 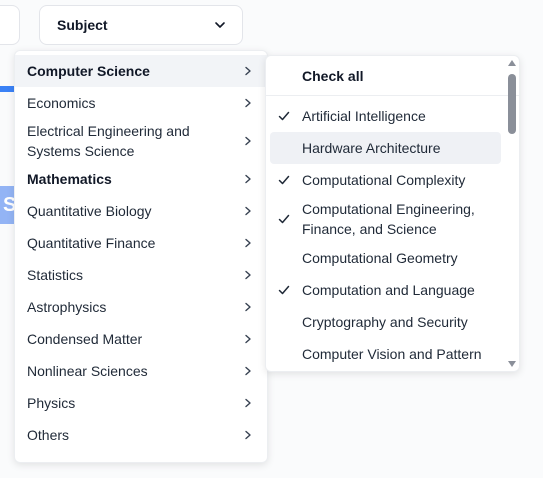 I want to click on scroll-up-arrow-icon, so click(x=512, y=63).